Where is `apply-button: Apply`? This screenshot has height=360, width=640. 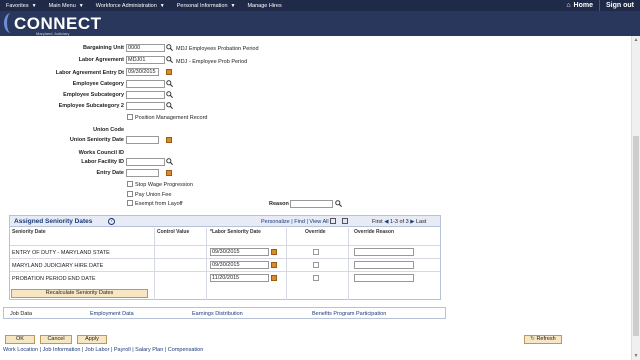
apply-button: Apply is located at coordinates (92, 339).